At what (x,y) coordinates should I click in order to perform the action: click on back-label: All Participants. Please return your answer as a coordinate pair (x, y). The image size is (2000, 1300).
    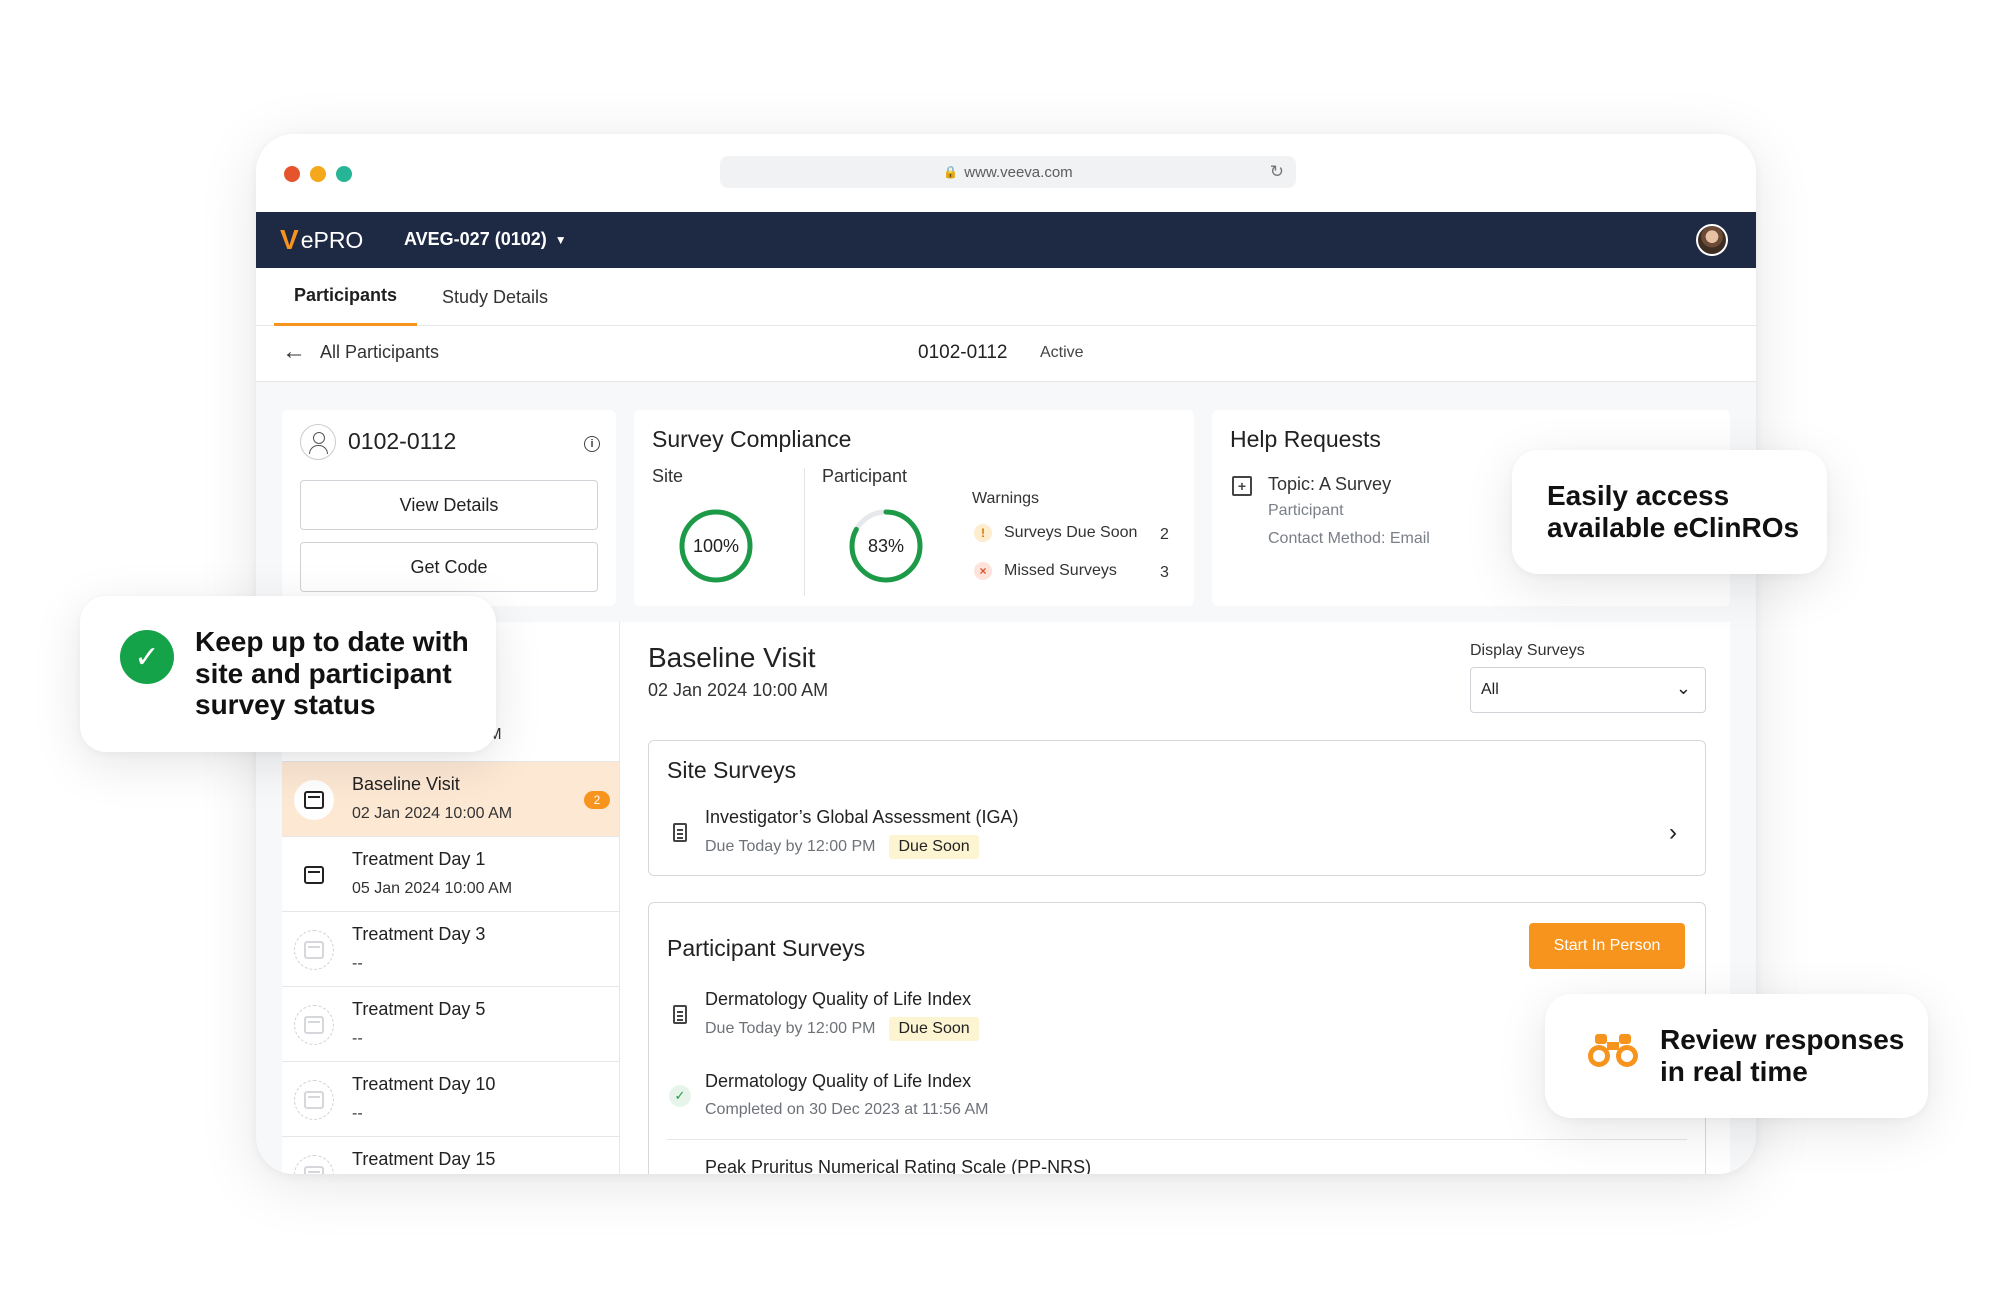
    Looking at the image, I should click on (380, 351).